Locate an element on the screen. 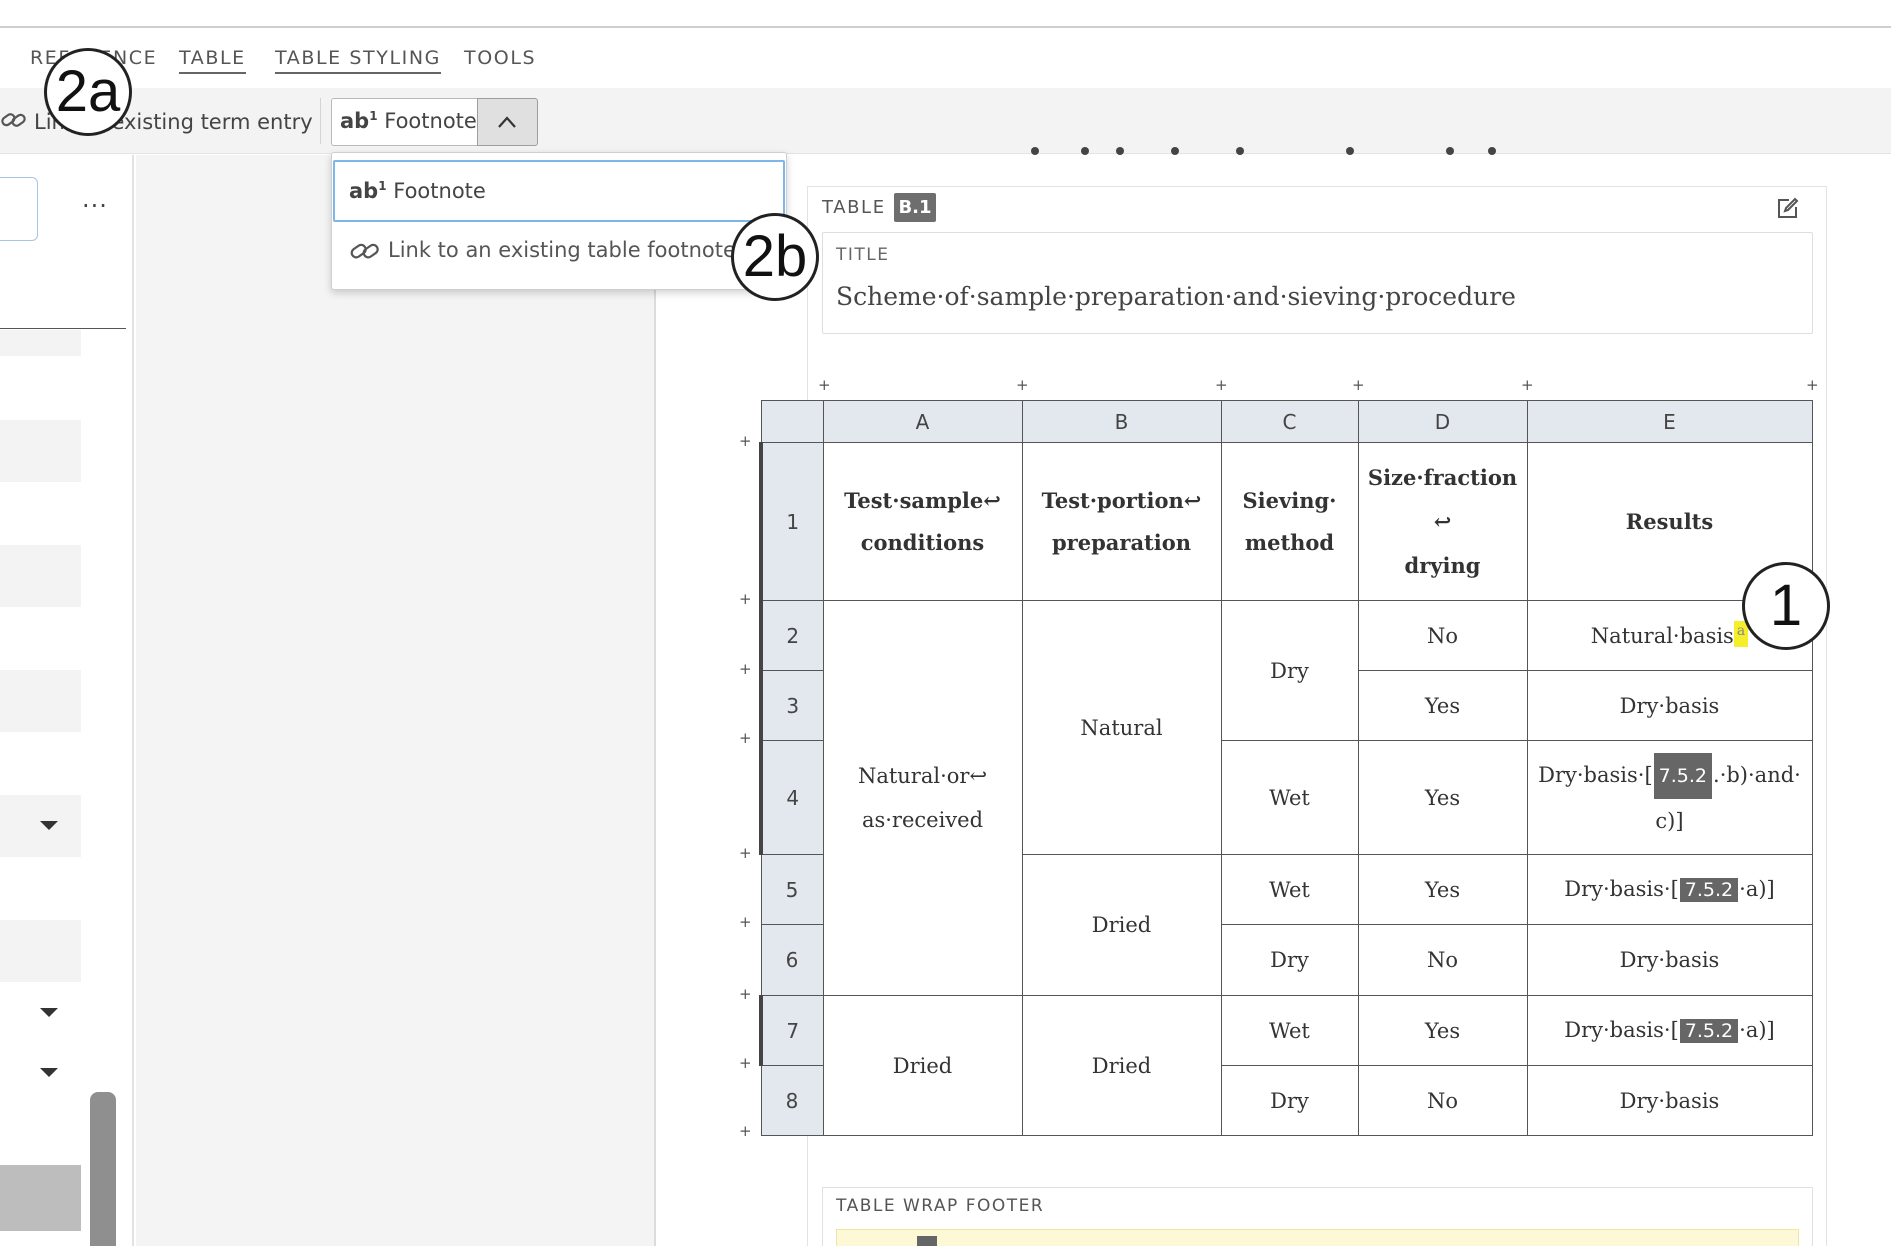 The width and height of the screenshot is (1891, 1246). header-cell: Test·sample↩ conditions is located at coordinates (922, 521).